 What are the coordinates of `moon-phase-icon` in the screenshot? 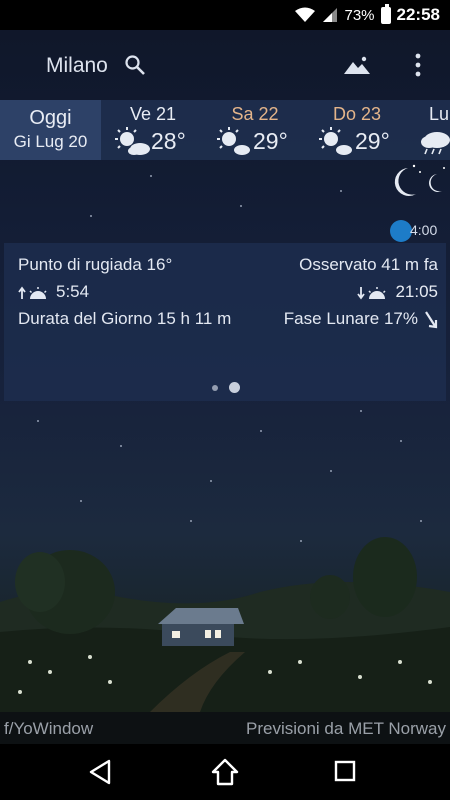 It's located at (419, 180).